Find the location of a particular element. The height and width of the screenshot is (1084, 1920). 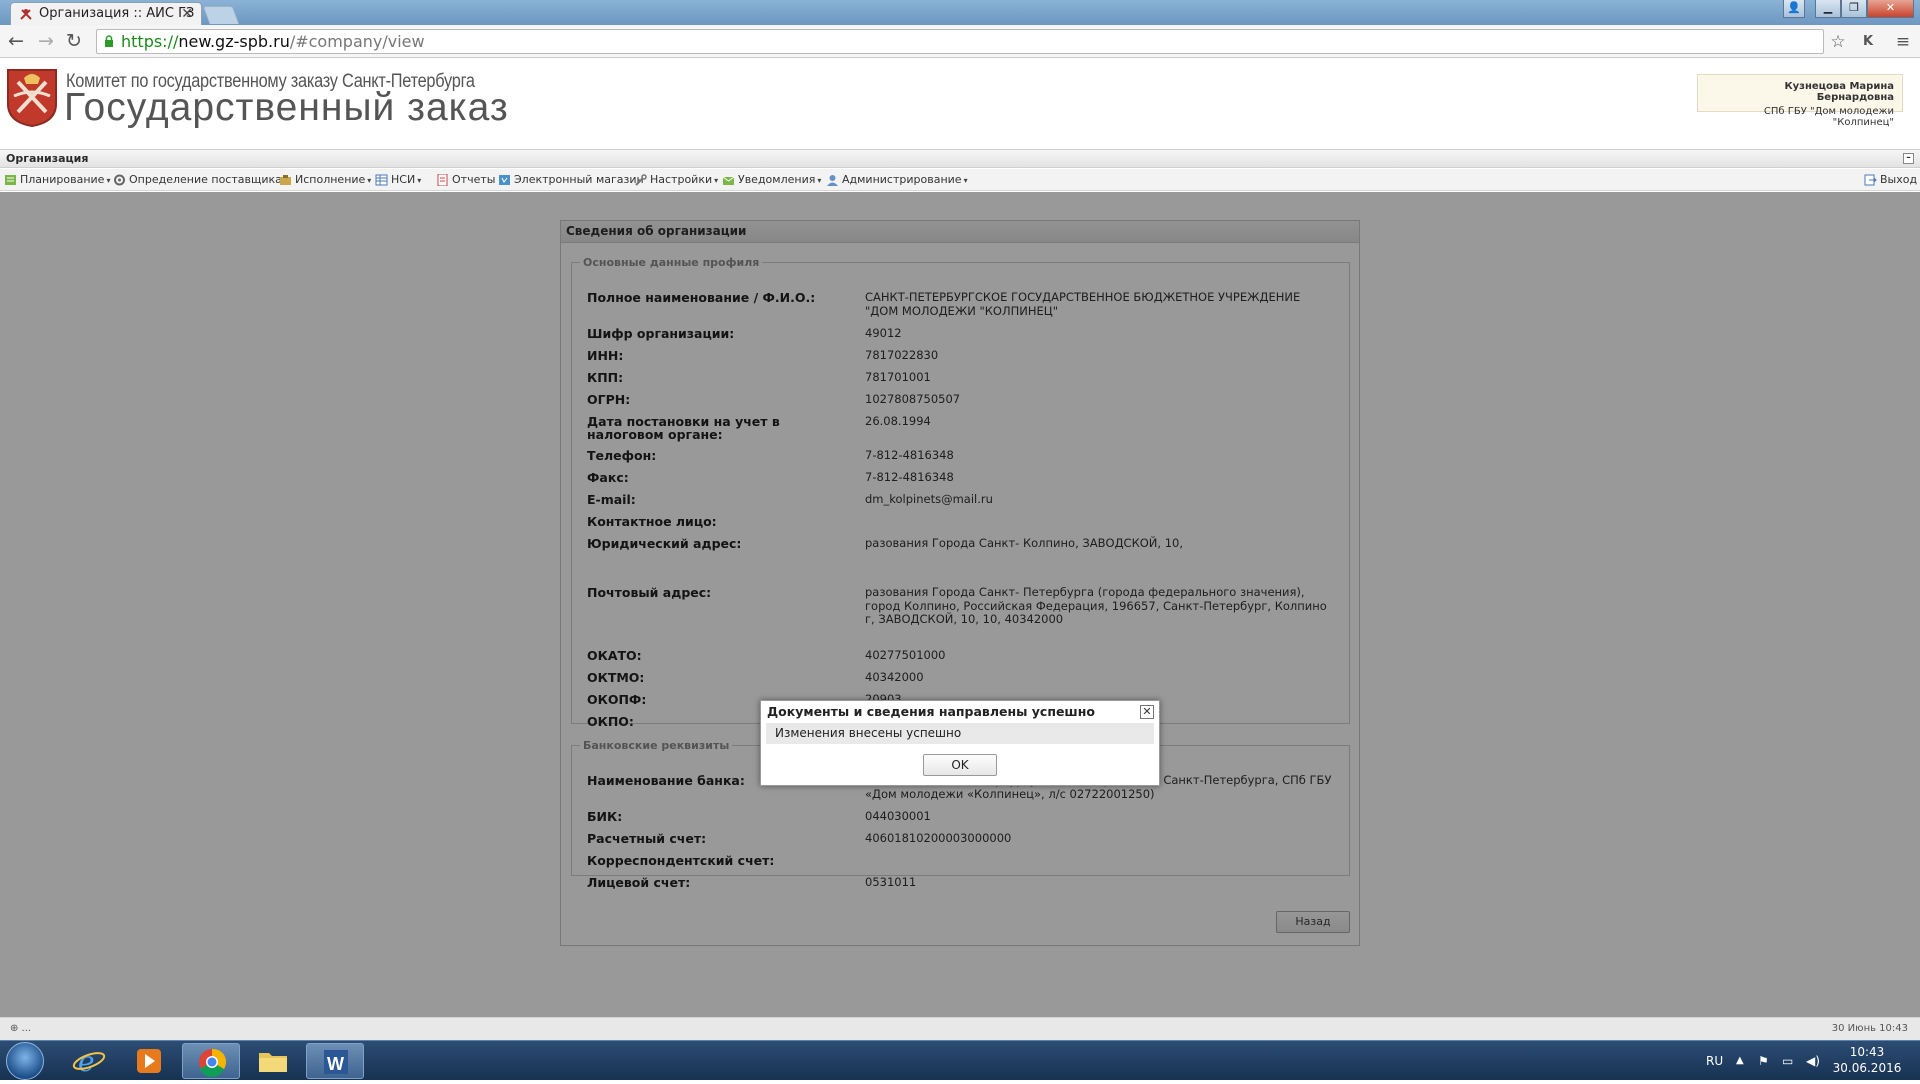

new-tab-button is located at coordinates (221, 15).